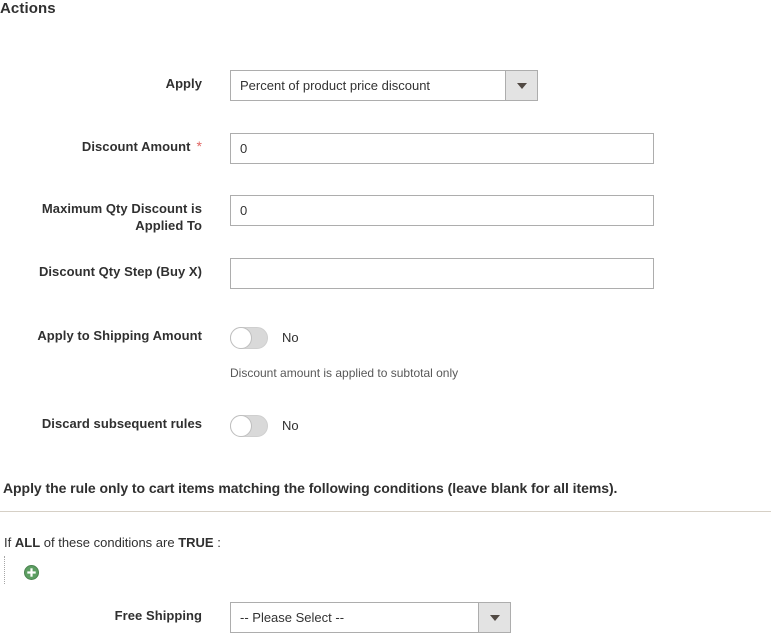 This screenshot has height=635, width=771. What do you see at coordinates (290, 337) in the screenshot?
I see `apply-shipping-toggle-state: No` at bounding box center [290, 337].